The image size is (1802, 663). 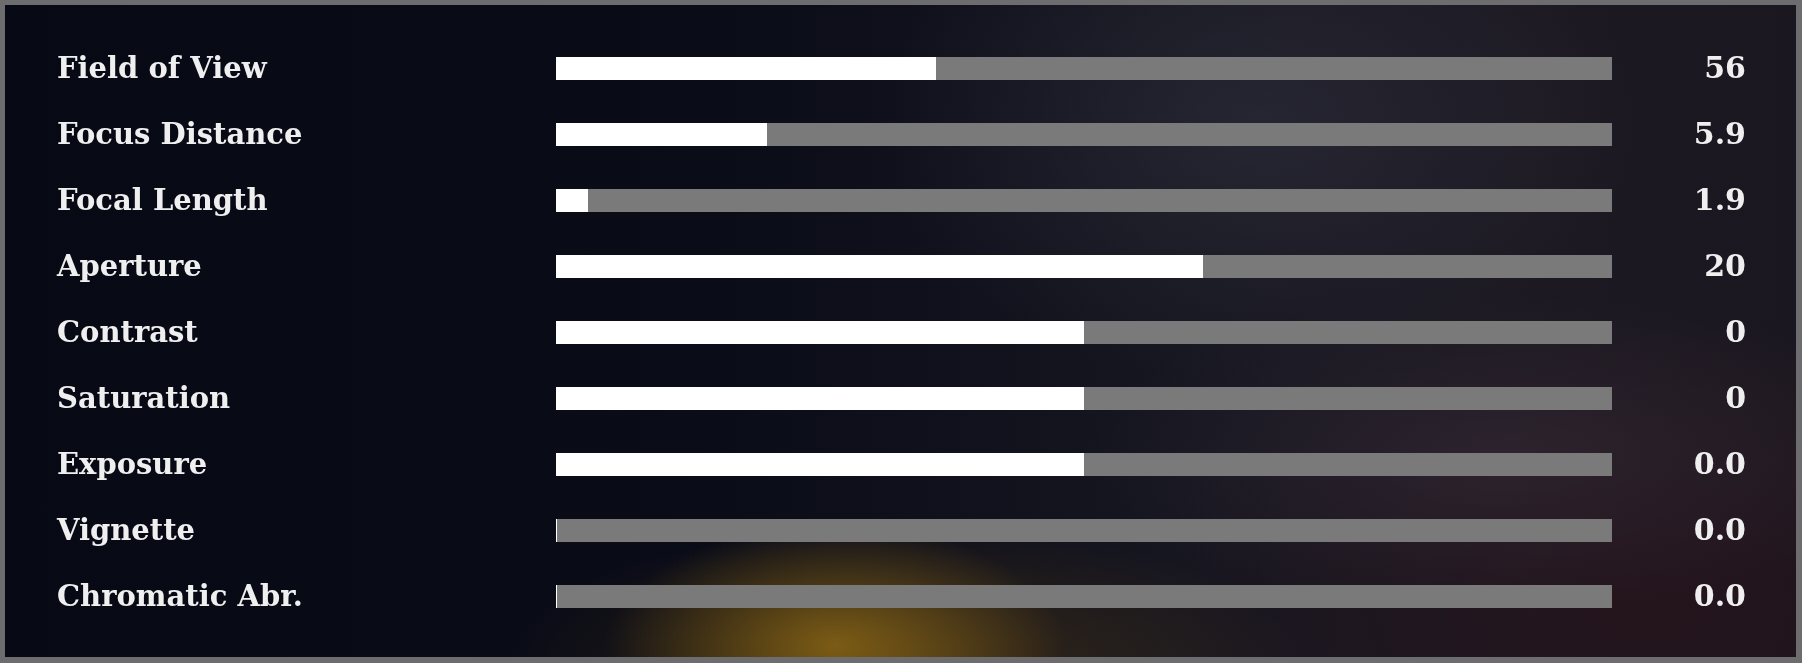 What do you see at coordinates (180, 134) in the screenshot?
I see `setting-label: Focus Distance` at bounding box center [180, 134].